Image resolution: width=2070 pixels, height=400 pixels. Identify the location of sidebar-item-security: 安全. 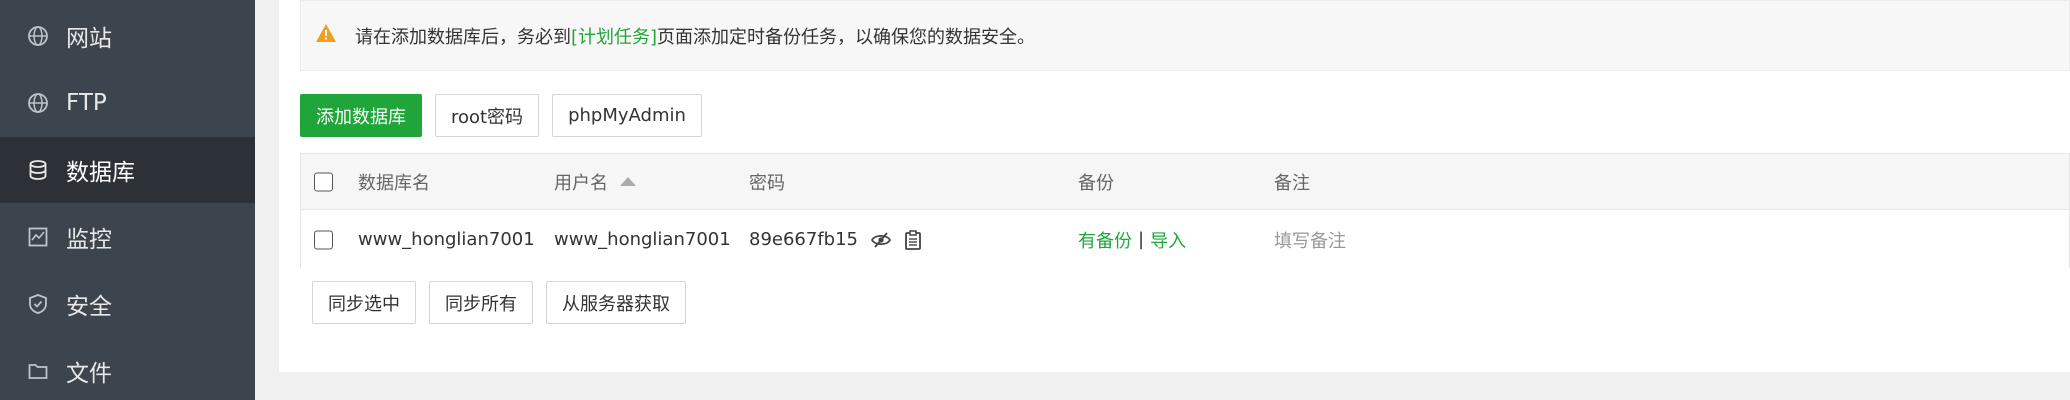
(127, 304).